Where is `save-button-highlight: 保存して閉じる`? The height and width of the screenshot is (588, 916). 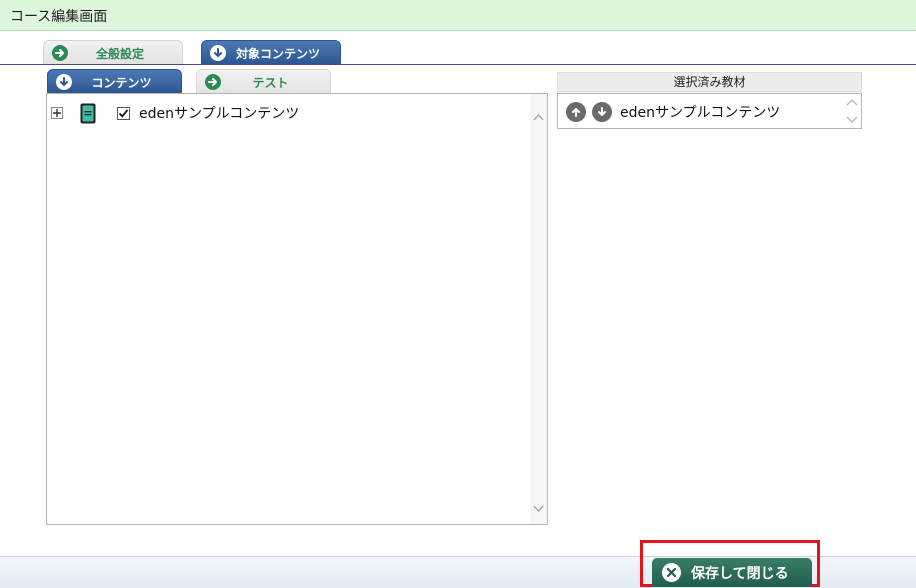 save-button-highlight: 保存して閉じる is located at coordinates (730, 563).